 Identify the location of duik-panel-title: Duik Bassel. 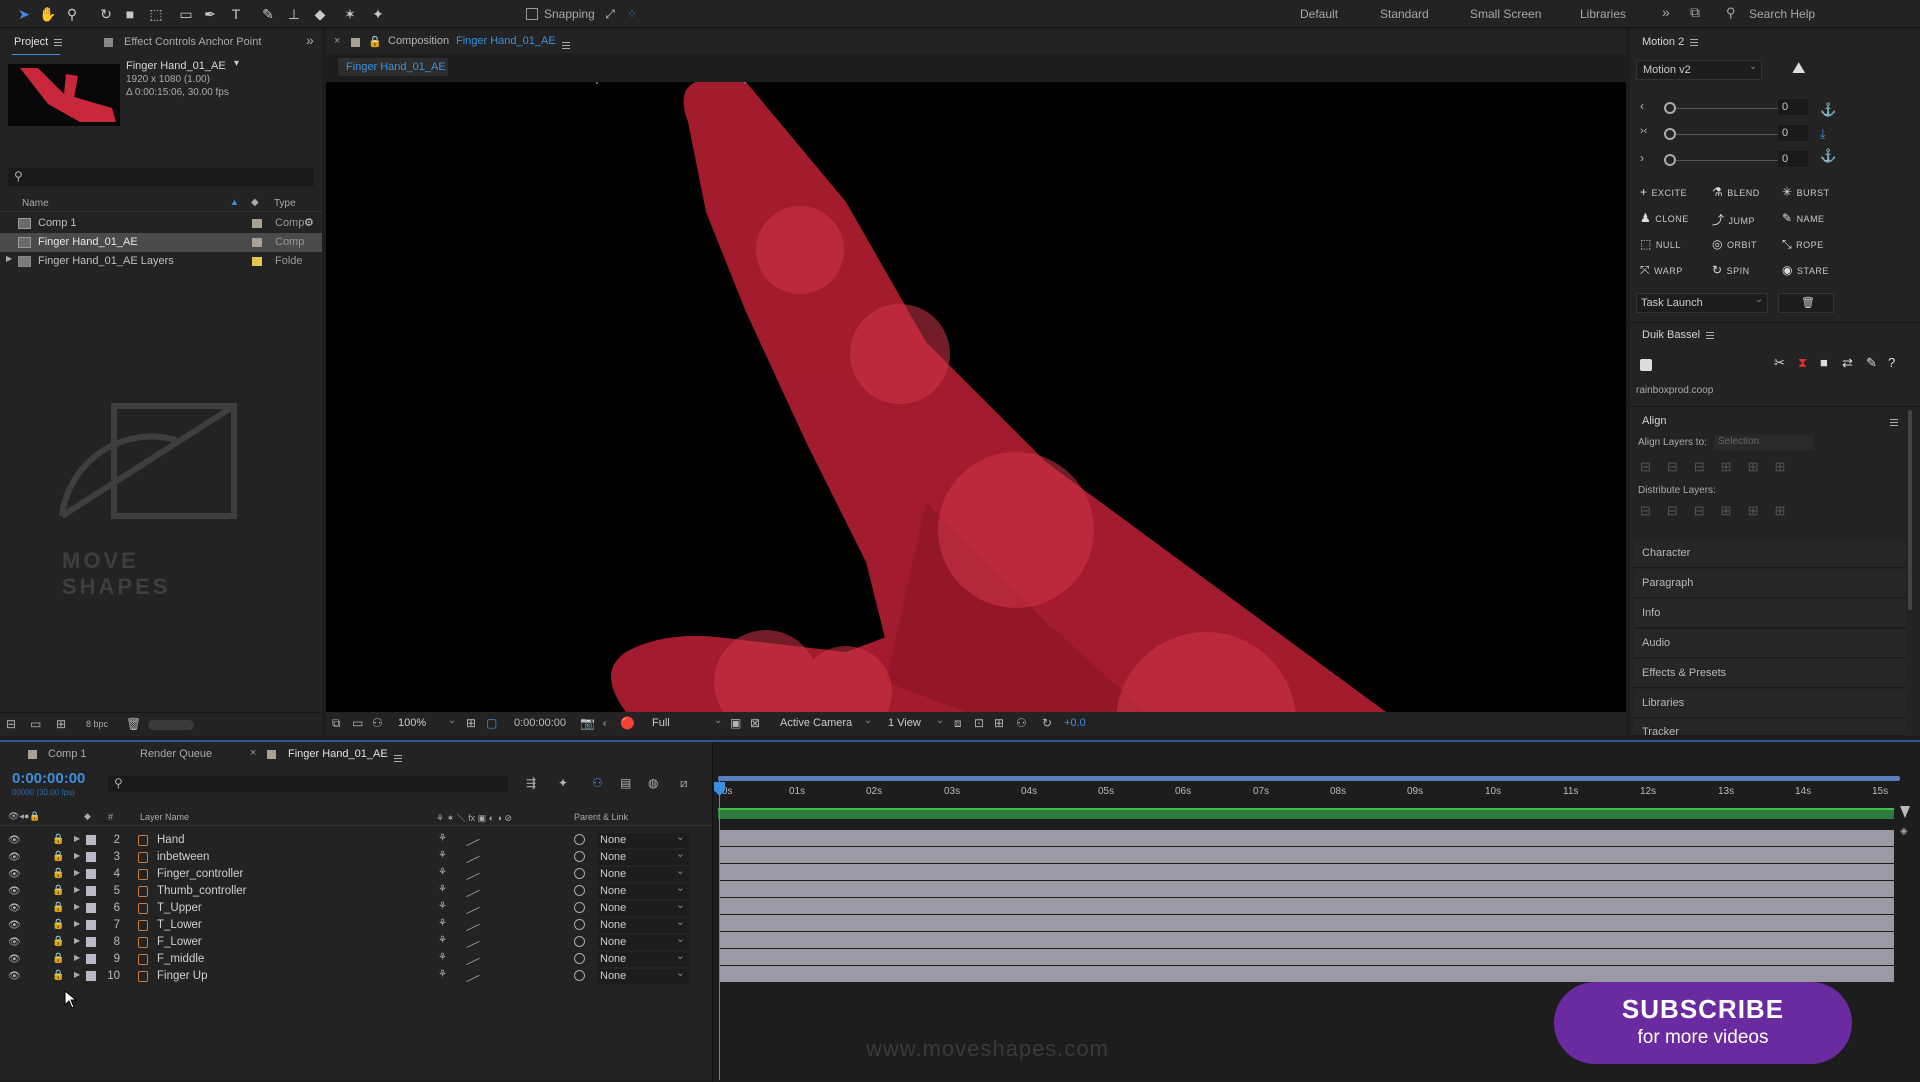
(1678, 335).